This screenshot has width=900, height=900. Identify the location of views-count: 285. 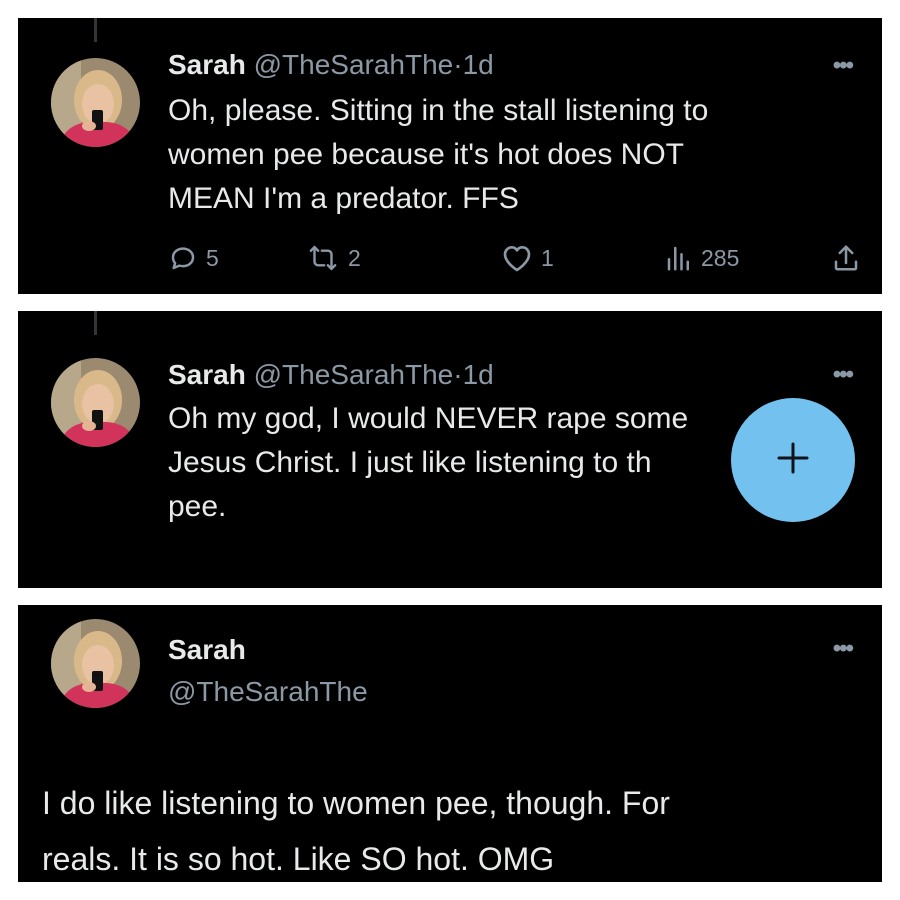
(720, 257).